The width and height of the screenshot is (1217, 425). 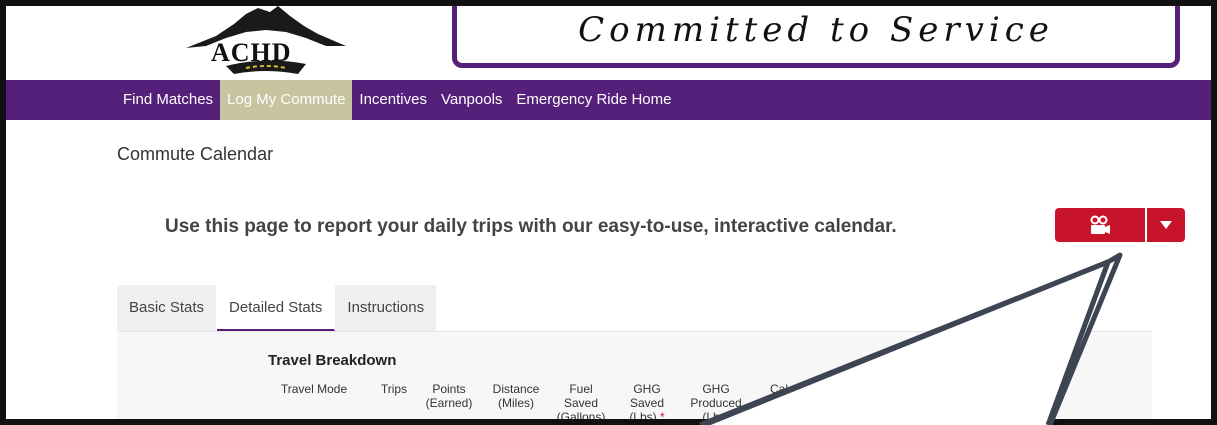 I want to click on section-title: Travel Breakdown, so click(x=332, y=360).